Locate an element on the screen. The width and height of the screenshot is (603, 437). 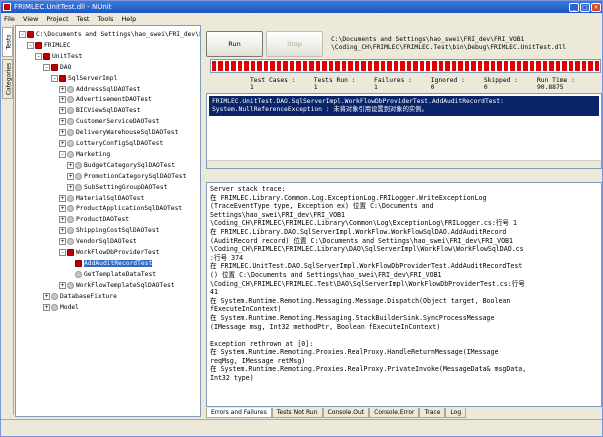
tab-tests-not-run: Tests Not Run is located at coordinates (297, 413).